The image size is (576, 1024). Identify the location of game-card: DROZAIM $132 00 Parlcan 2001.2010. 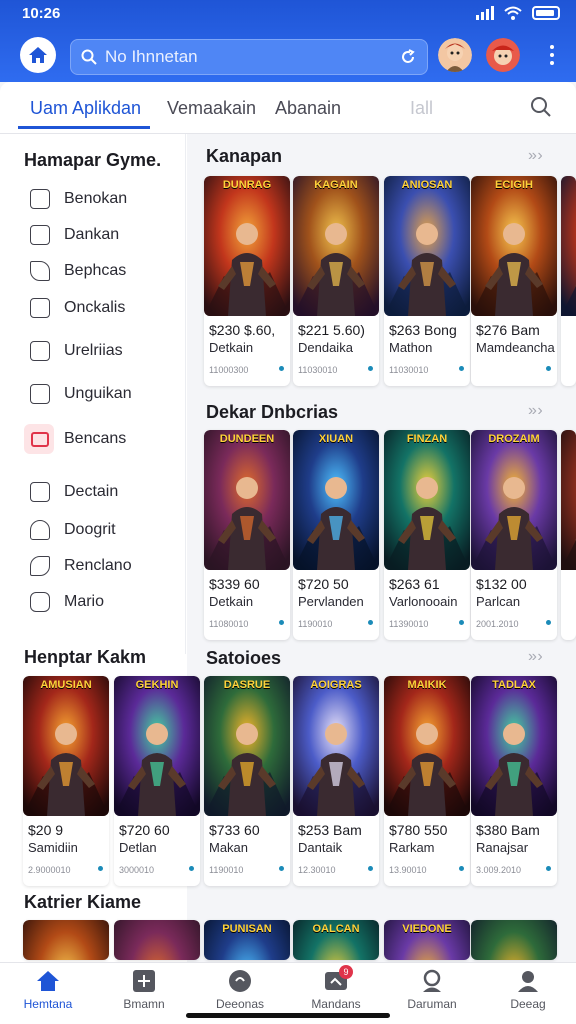
(514, 535).